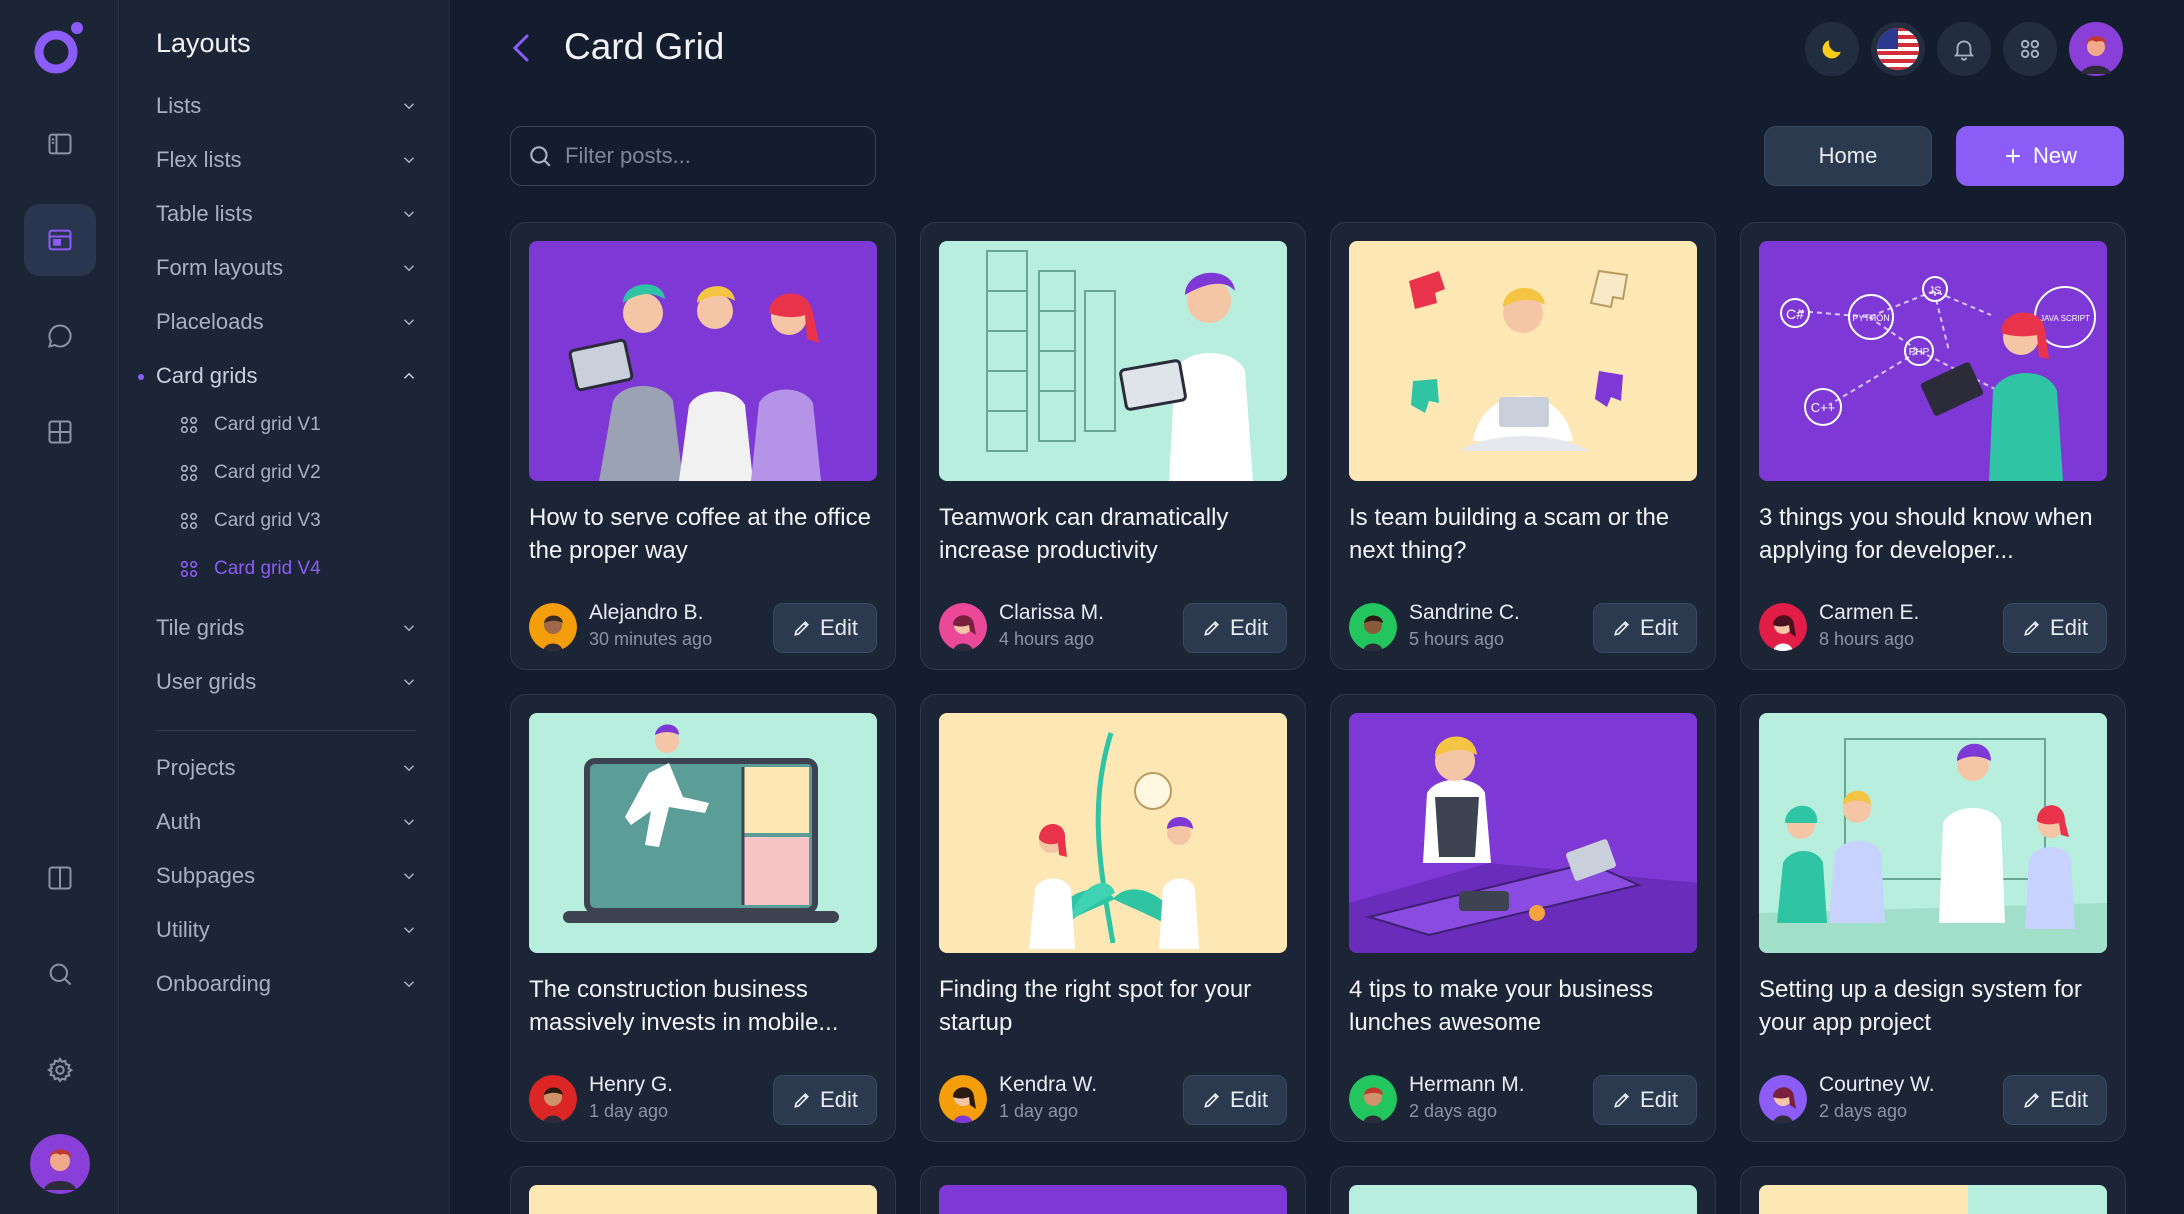 The image size is (2184, 1214). Describe the element at coordinates (1867, 639) in the screenshot. I see `post-time: 8 hours ago` at that location.